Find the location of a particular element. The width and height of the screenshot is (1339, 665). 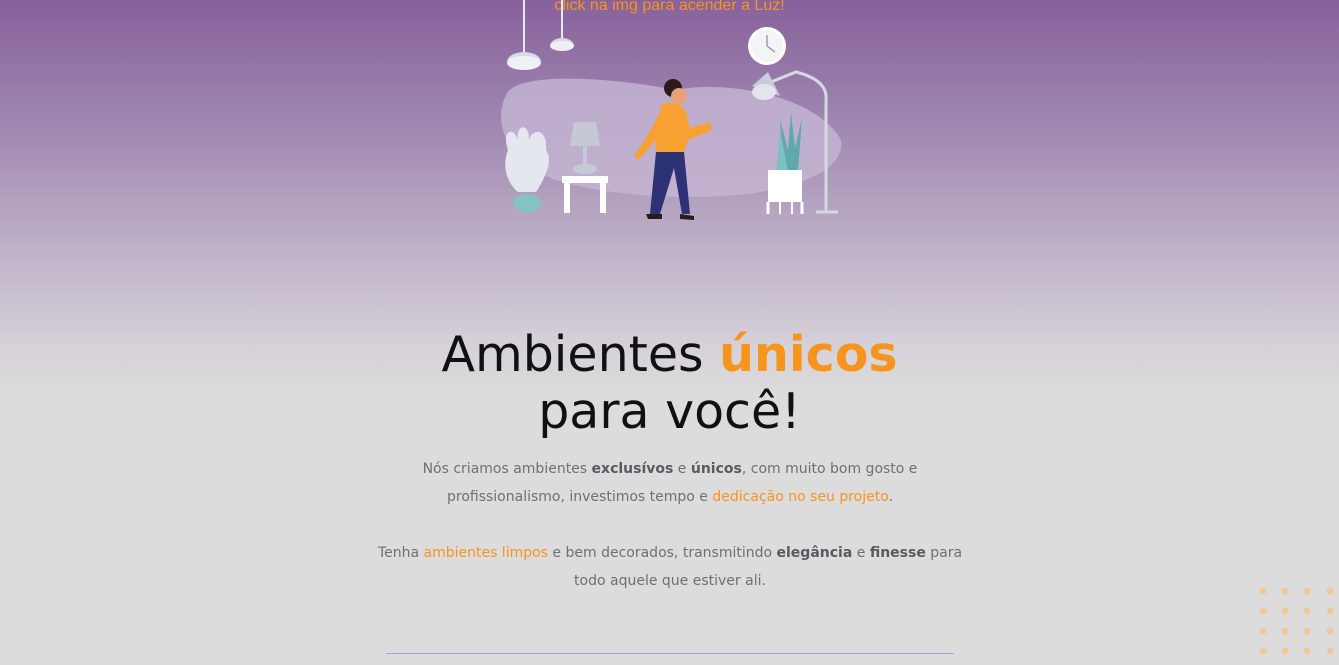

paragraph-text: Tenha is located at coordinates (400, 553).